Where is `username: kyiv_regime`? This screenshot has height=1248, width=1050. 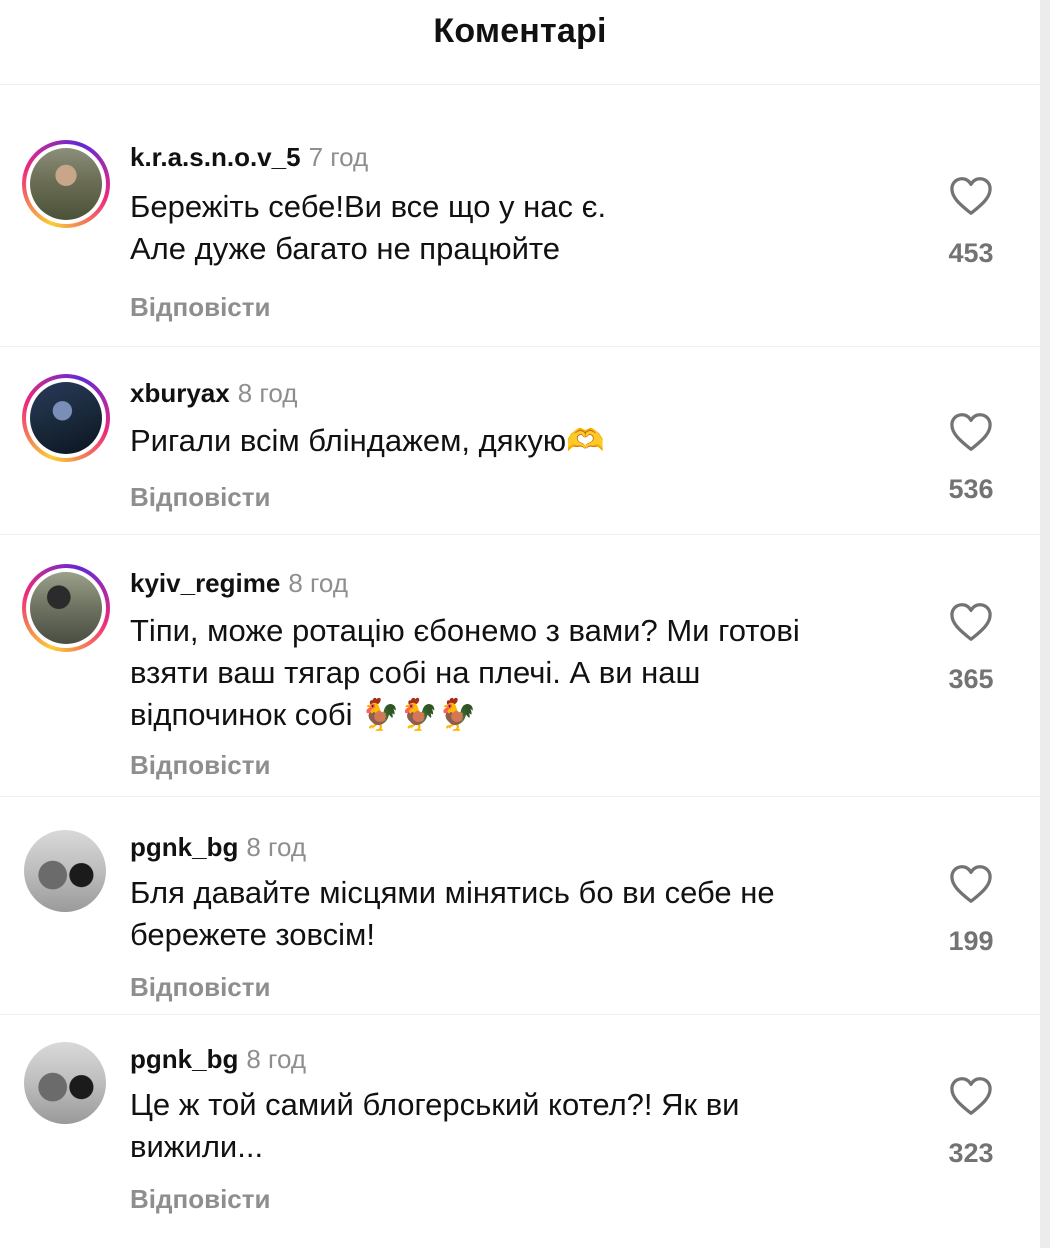
username: kyiv_regime is located at coordinates (205, 583).